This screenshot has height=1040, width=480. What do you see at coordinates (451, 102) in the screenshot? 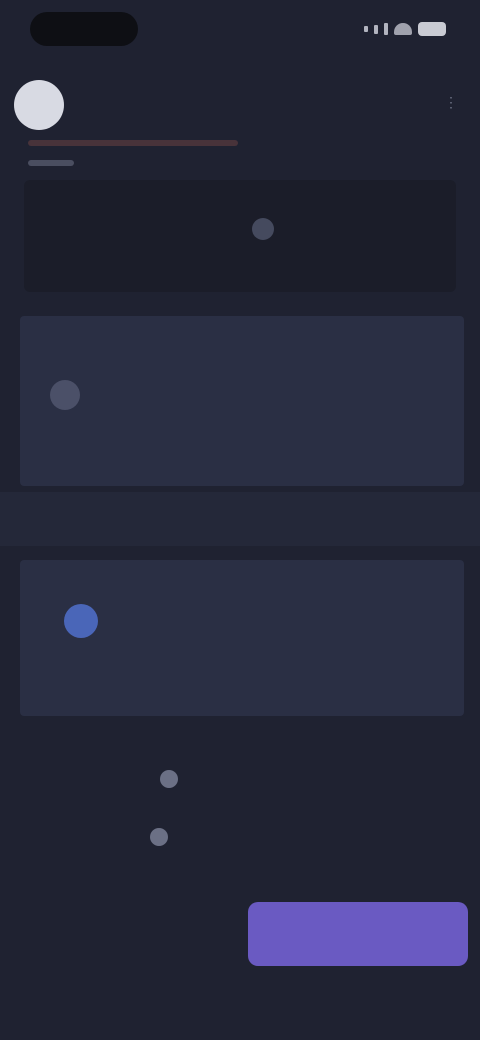
I see `more-icon: ⋮` at bounding box center [451, 102].